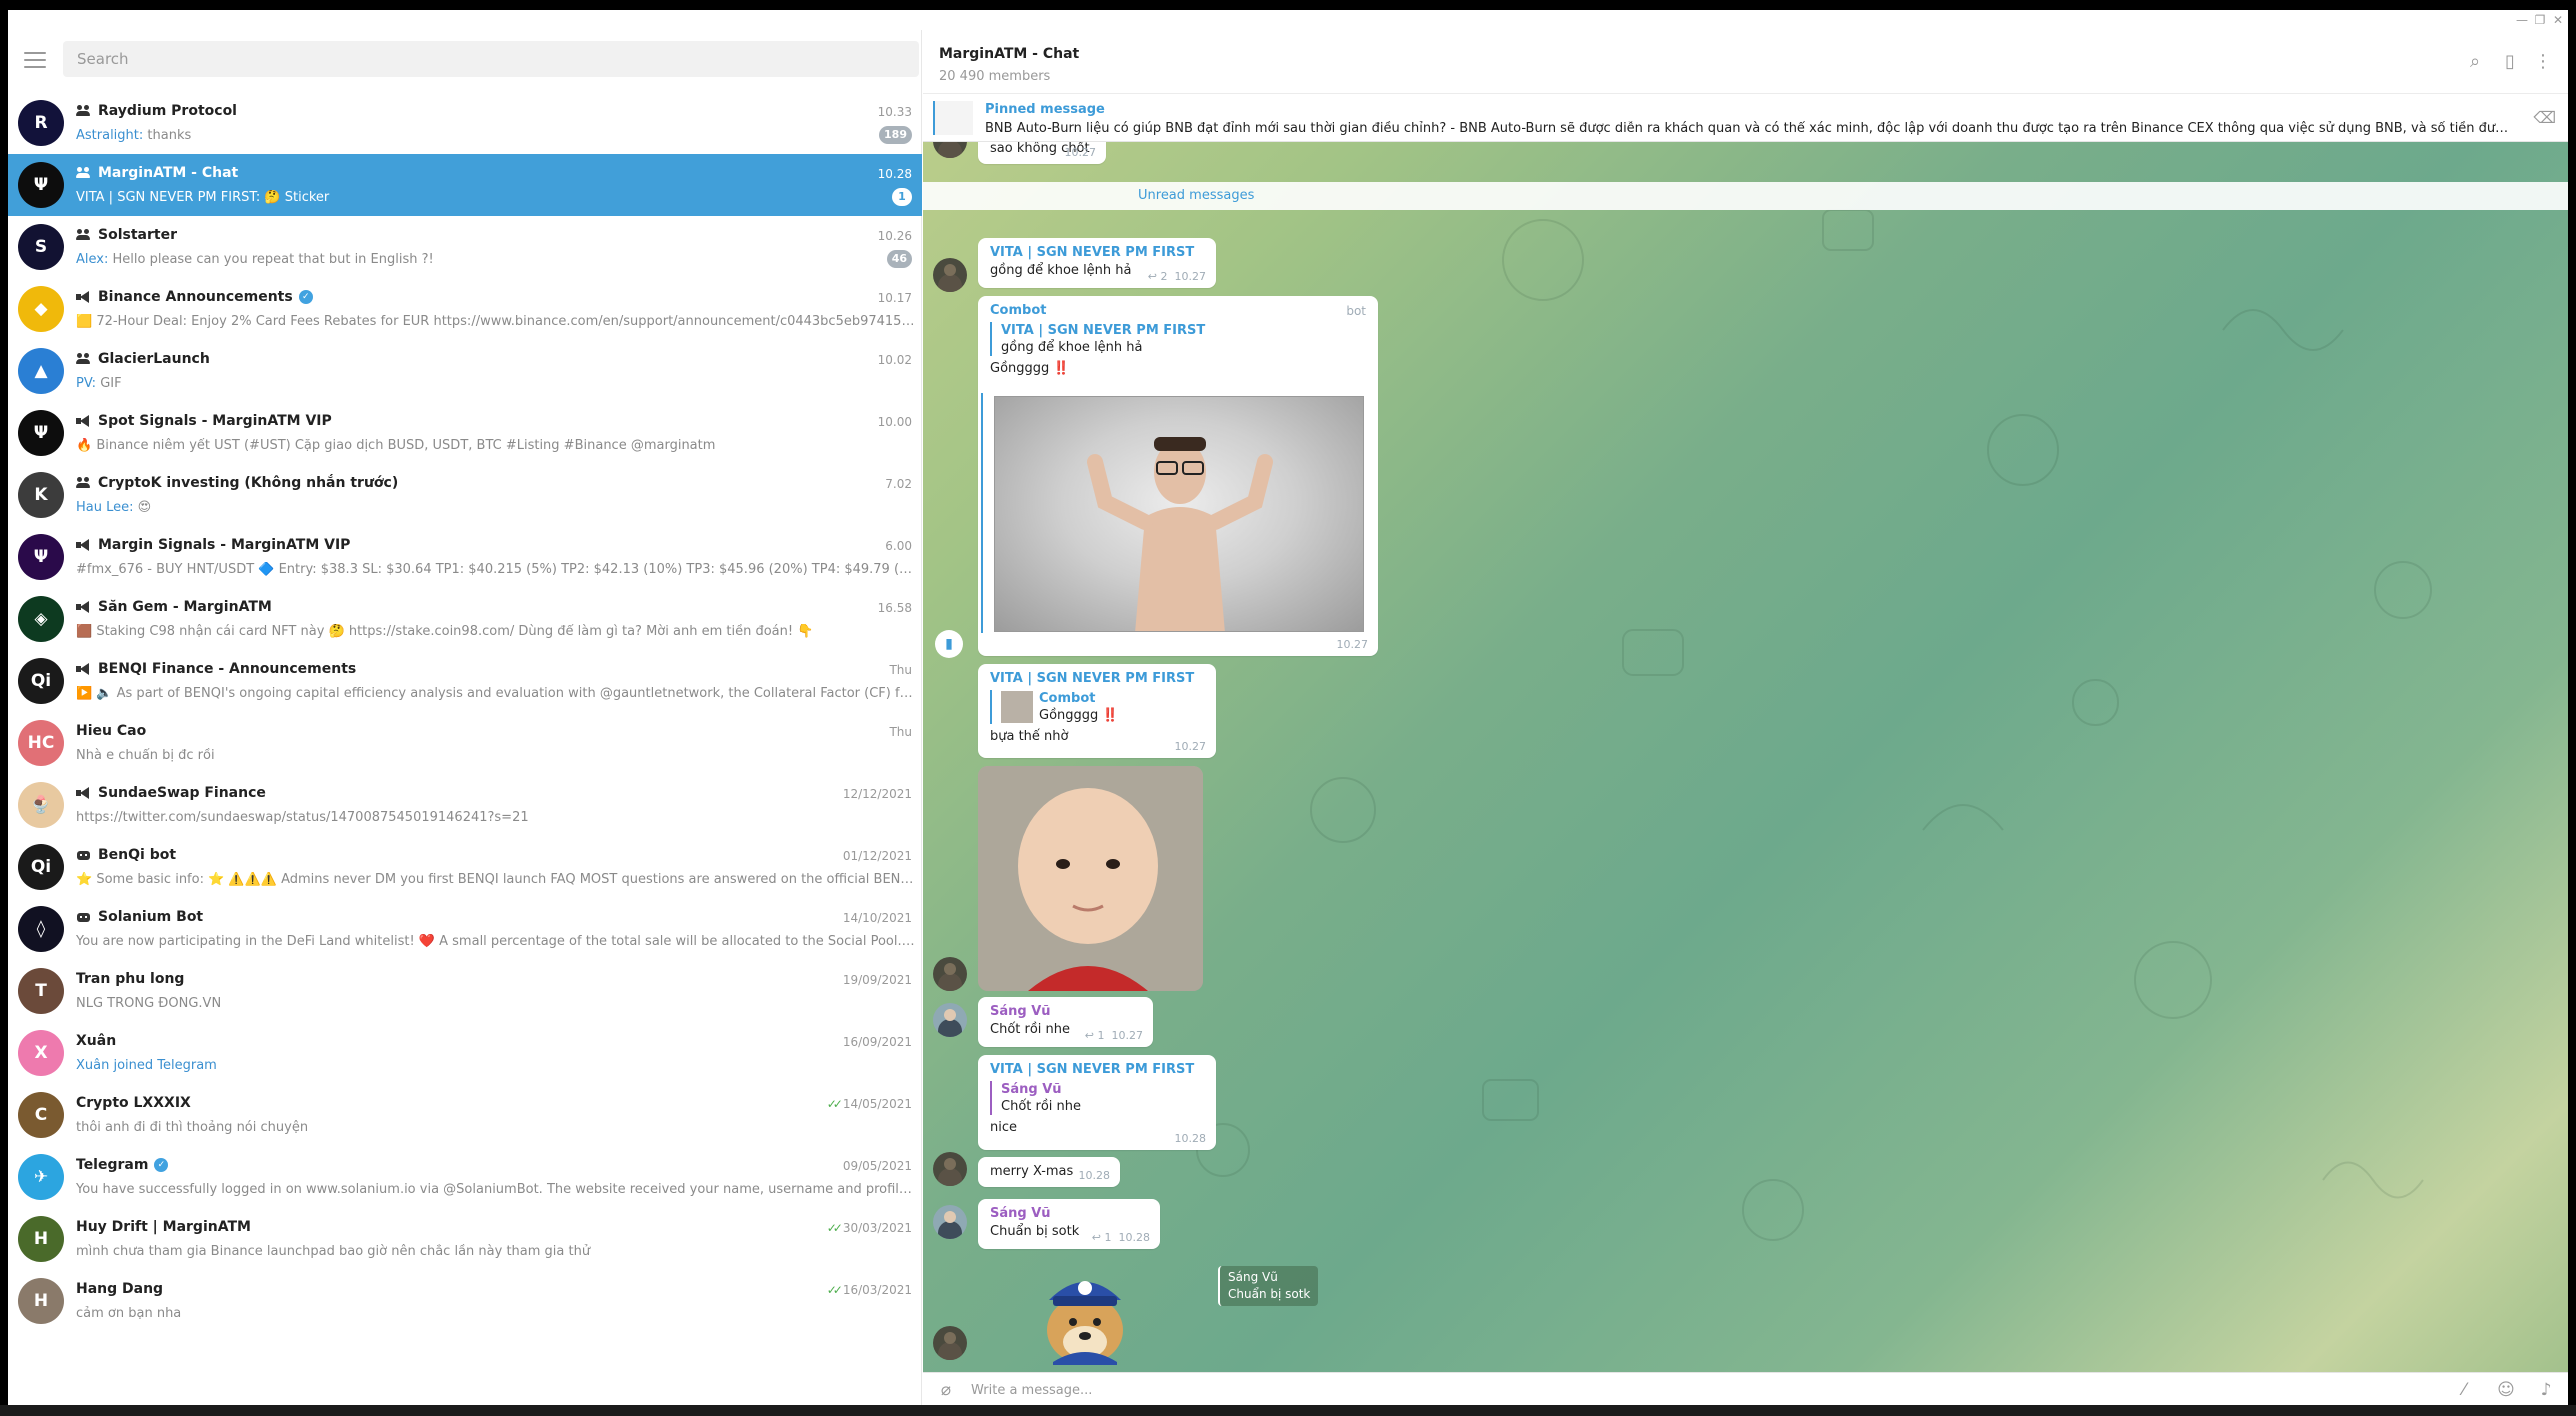  I want to click on time-text: 14/10/2021, so click(877, 918).